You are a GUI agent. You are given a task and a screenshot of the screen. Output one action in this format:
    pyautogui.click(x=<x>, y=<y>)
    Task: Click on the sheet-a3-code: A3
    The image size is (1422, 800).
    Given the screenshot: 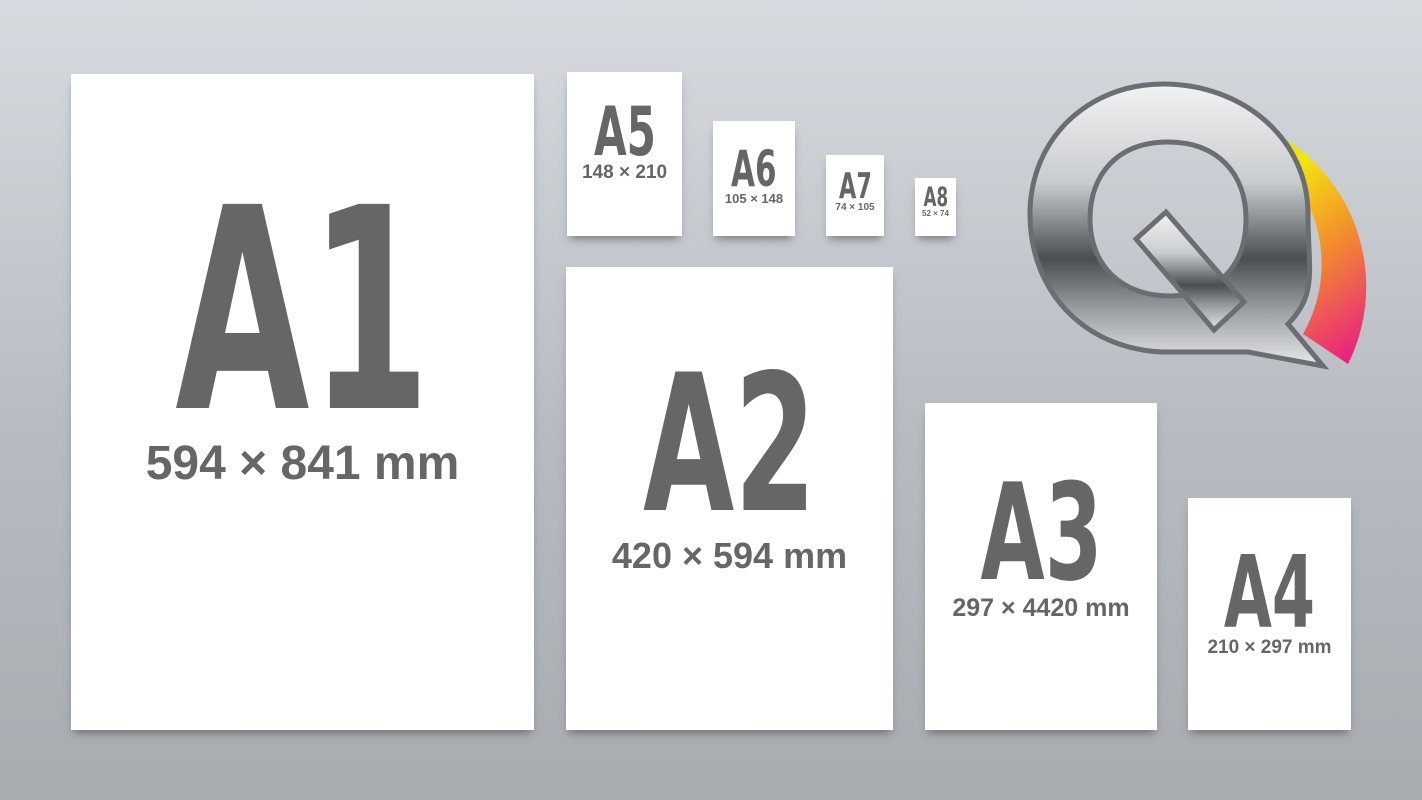 What is the action you would take?
    pyautogui.click(x=1041, y=533)
    